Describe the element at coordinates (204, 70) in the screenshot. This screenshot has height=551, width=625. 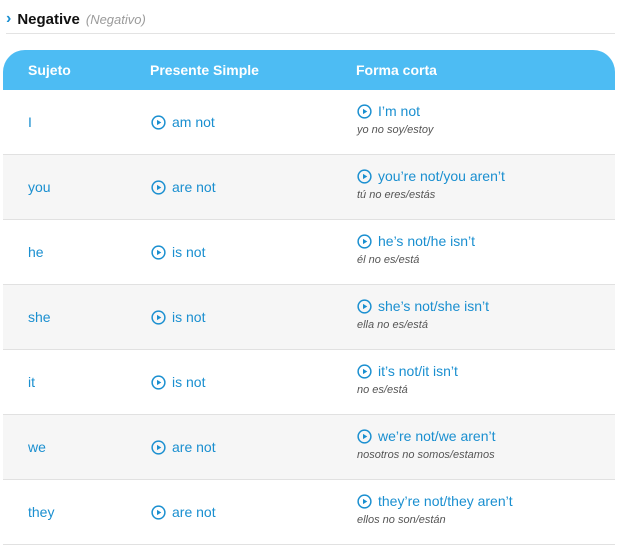
I see `column-header-present: Presente Simple` at that location.